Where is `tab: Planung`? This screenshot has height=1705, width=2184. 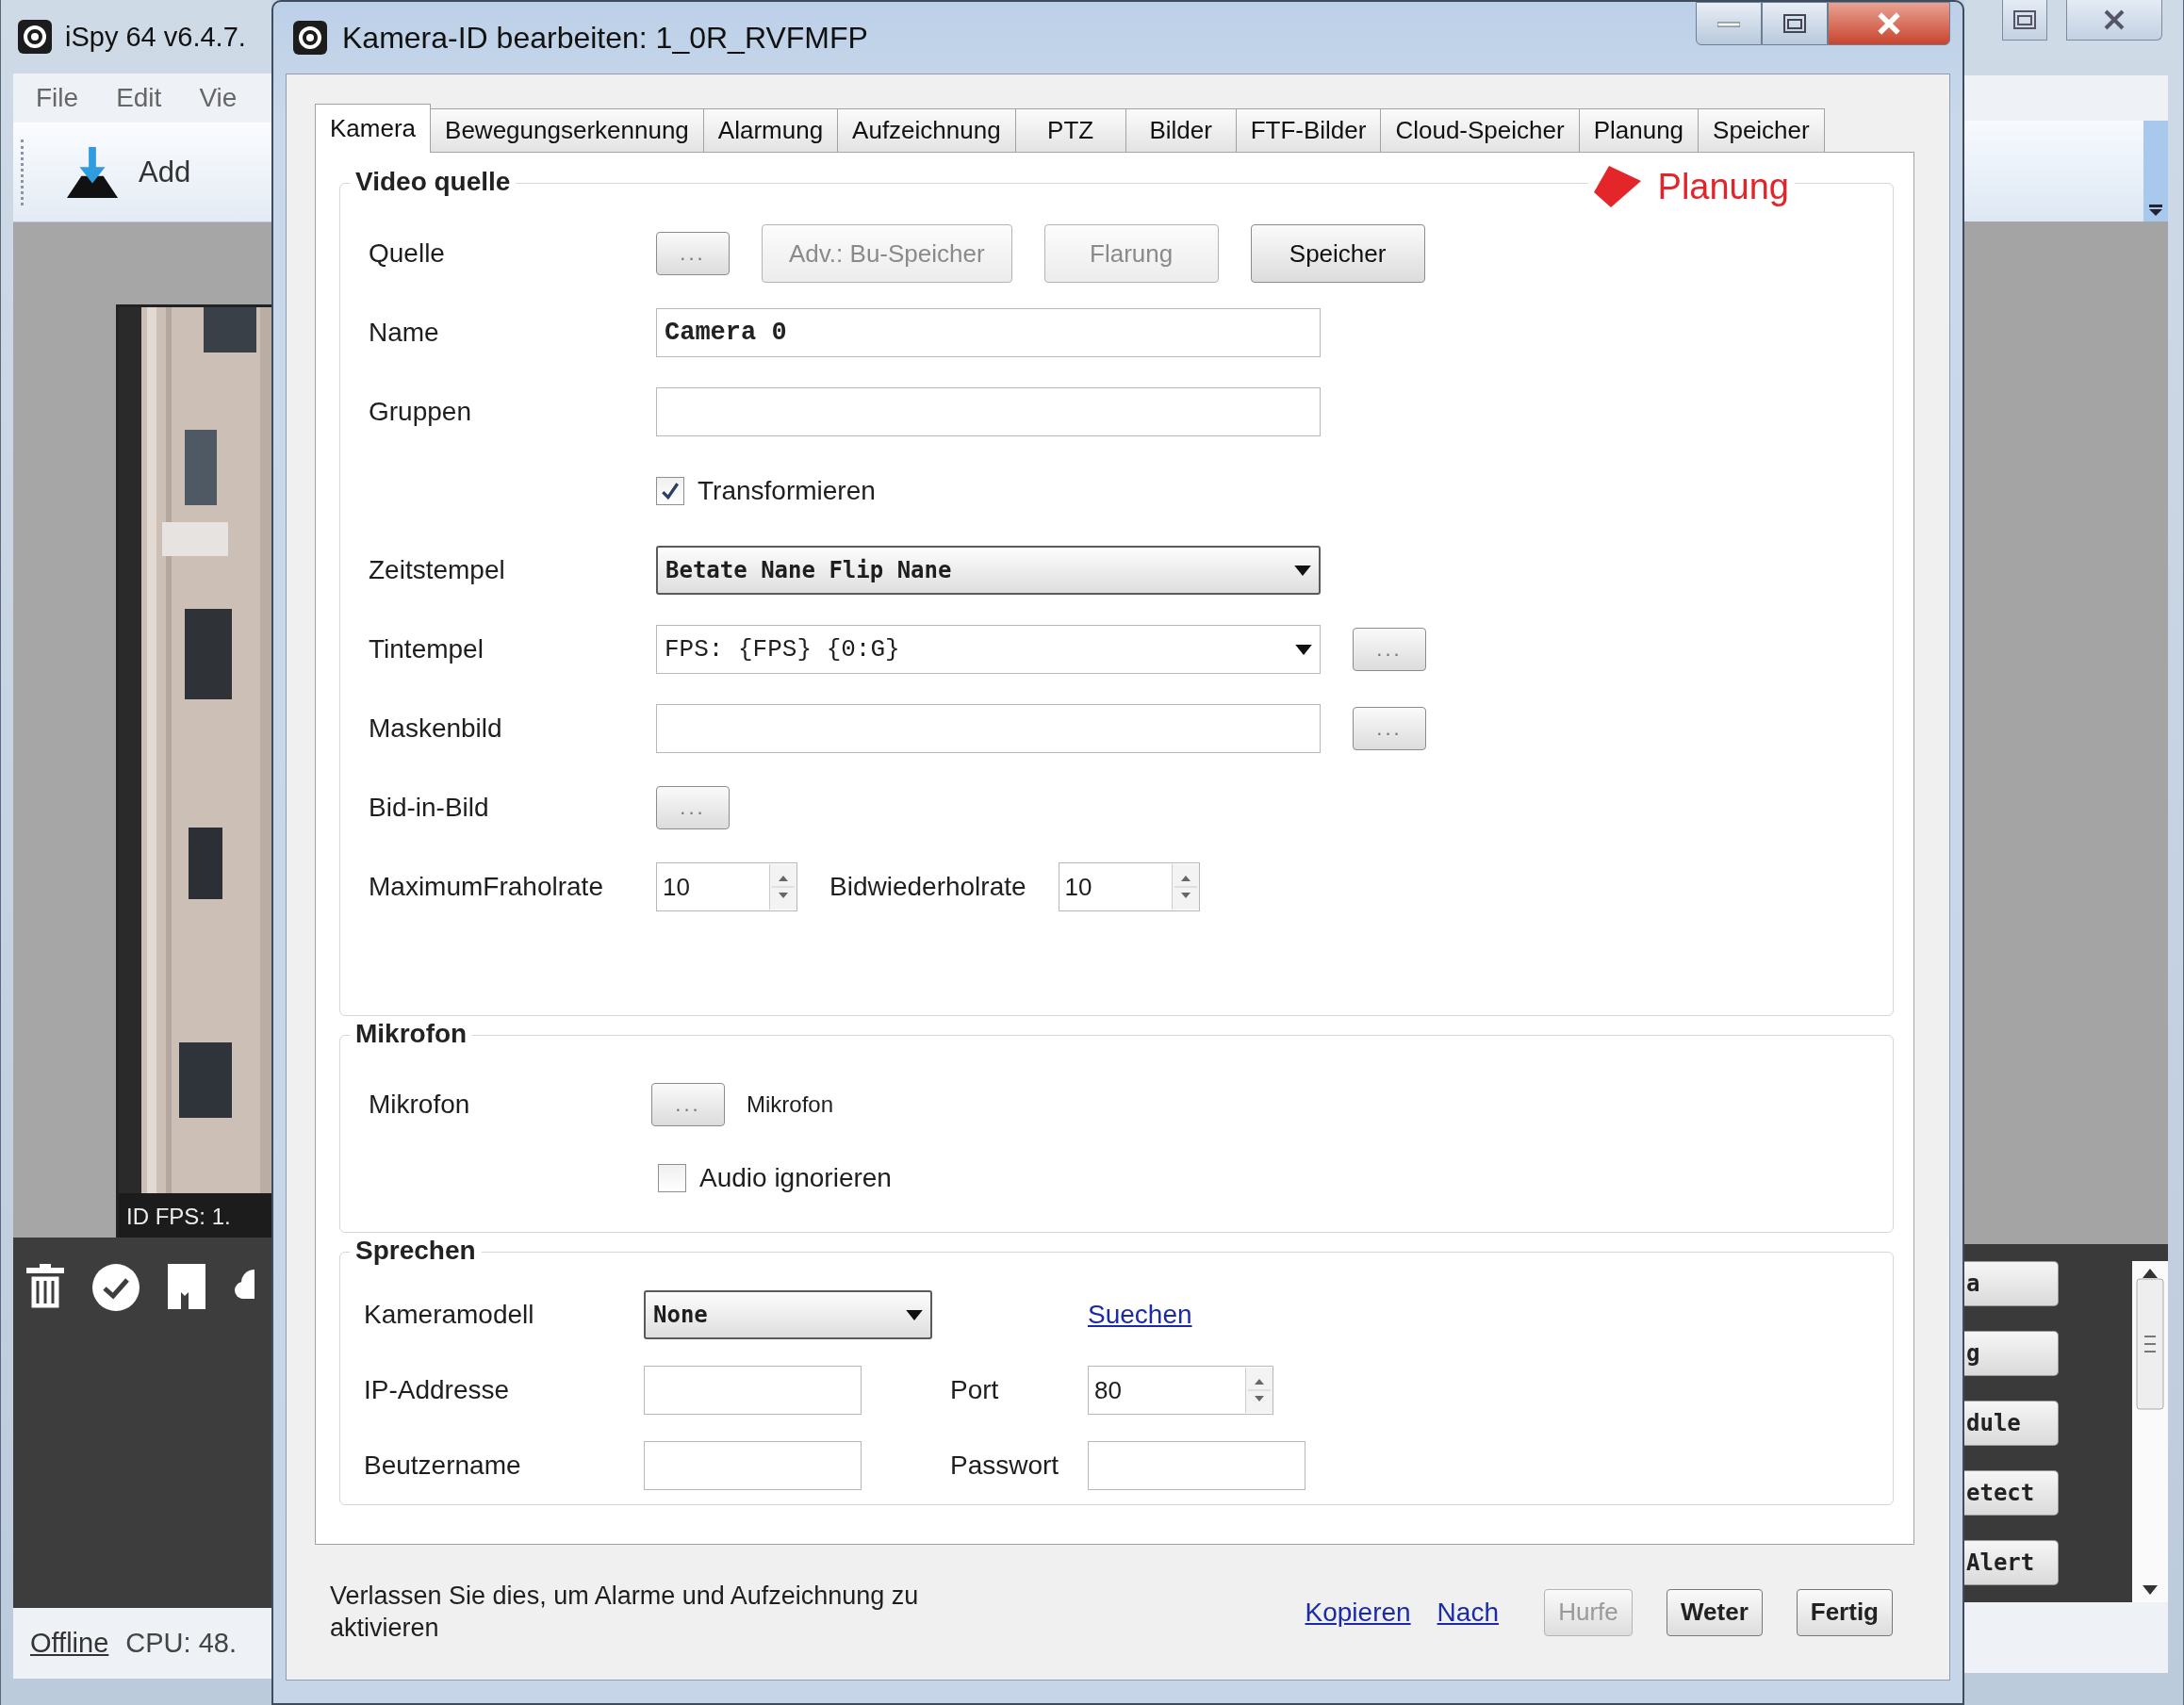 tab: Planung is located at coordinates (1639, 130).